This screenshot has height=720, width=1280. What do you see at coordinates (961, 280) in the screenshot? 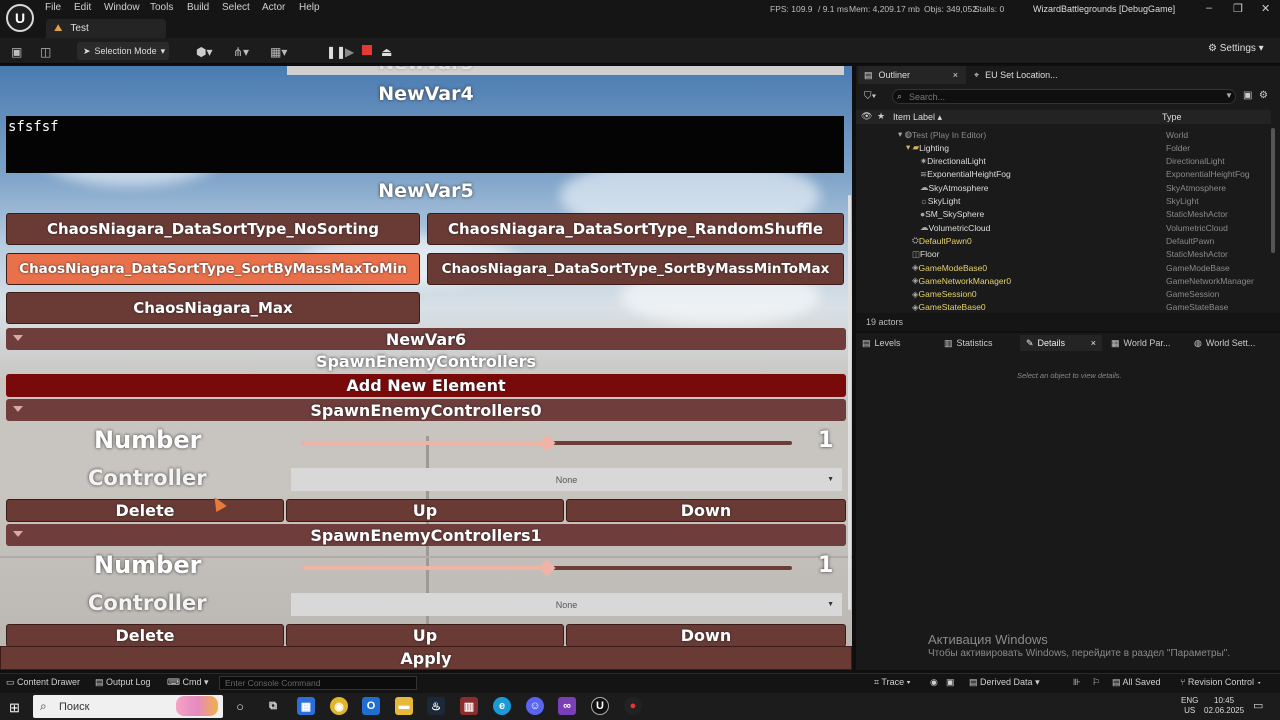
I see `outliner-row: ◈ GameNetworkManager0` at bounding box center [961, 280].